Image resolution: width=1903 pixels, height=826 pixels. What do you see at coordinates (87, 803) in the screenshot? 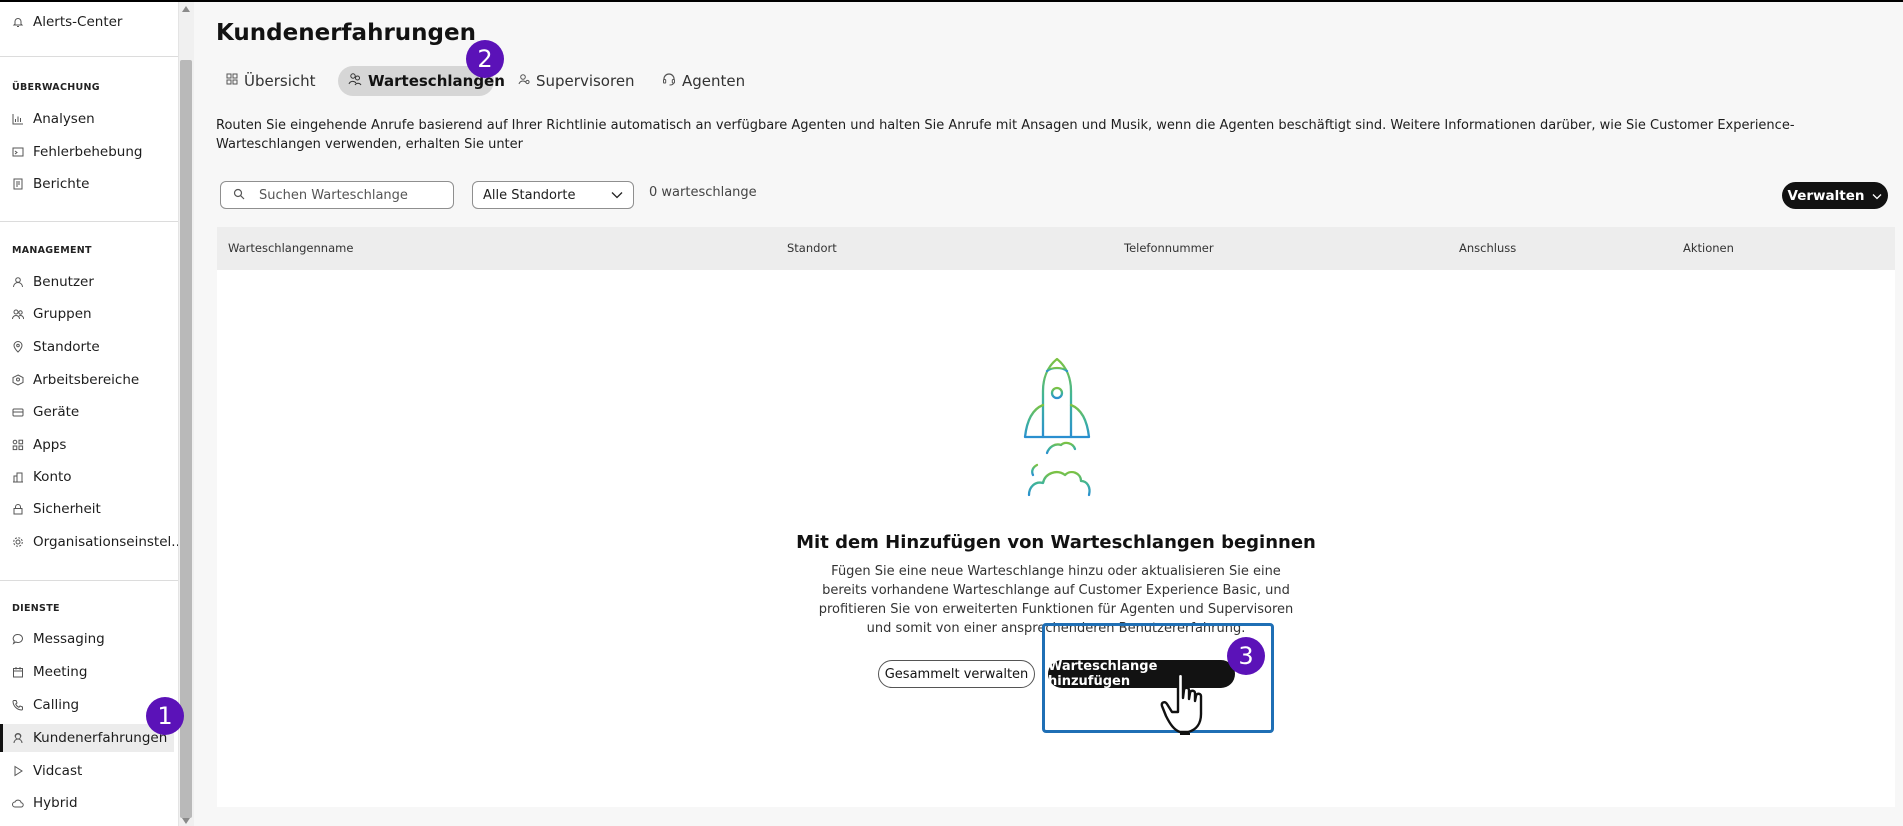
I see `sidebar-item-hybrid: Hybrid` at bounding box center [87, 803].